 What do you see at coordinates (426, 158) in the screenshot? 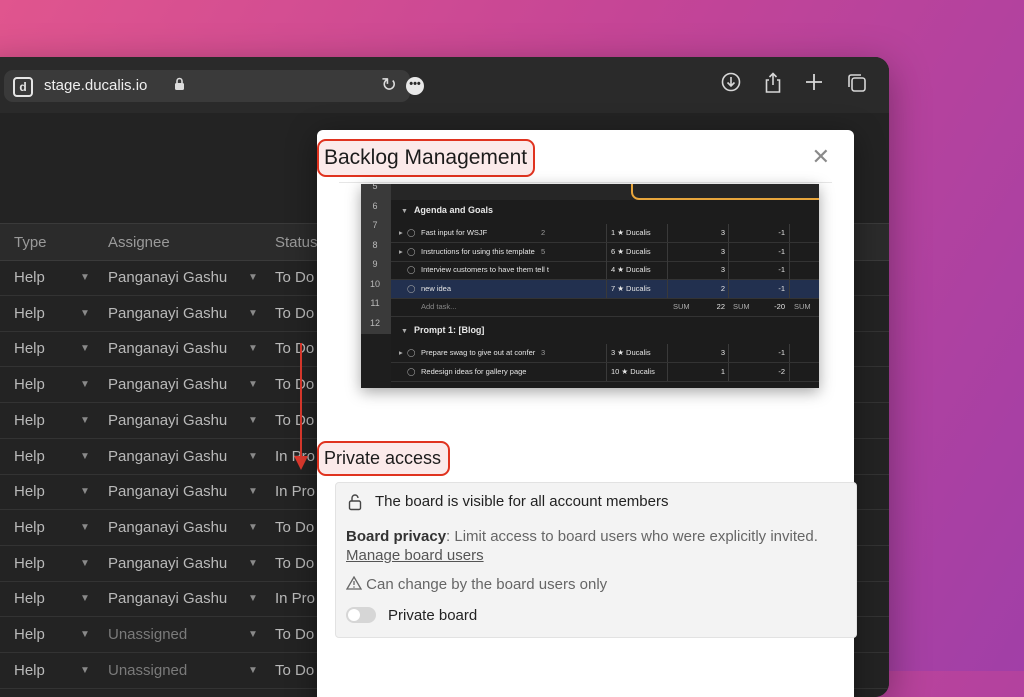
I see `modal-title: Backlog Management` at bounding box center [426, 158].